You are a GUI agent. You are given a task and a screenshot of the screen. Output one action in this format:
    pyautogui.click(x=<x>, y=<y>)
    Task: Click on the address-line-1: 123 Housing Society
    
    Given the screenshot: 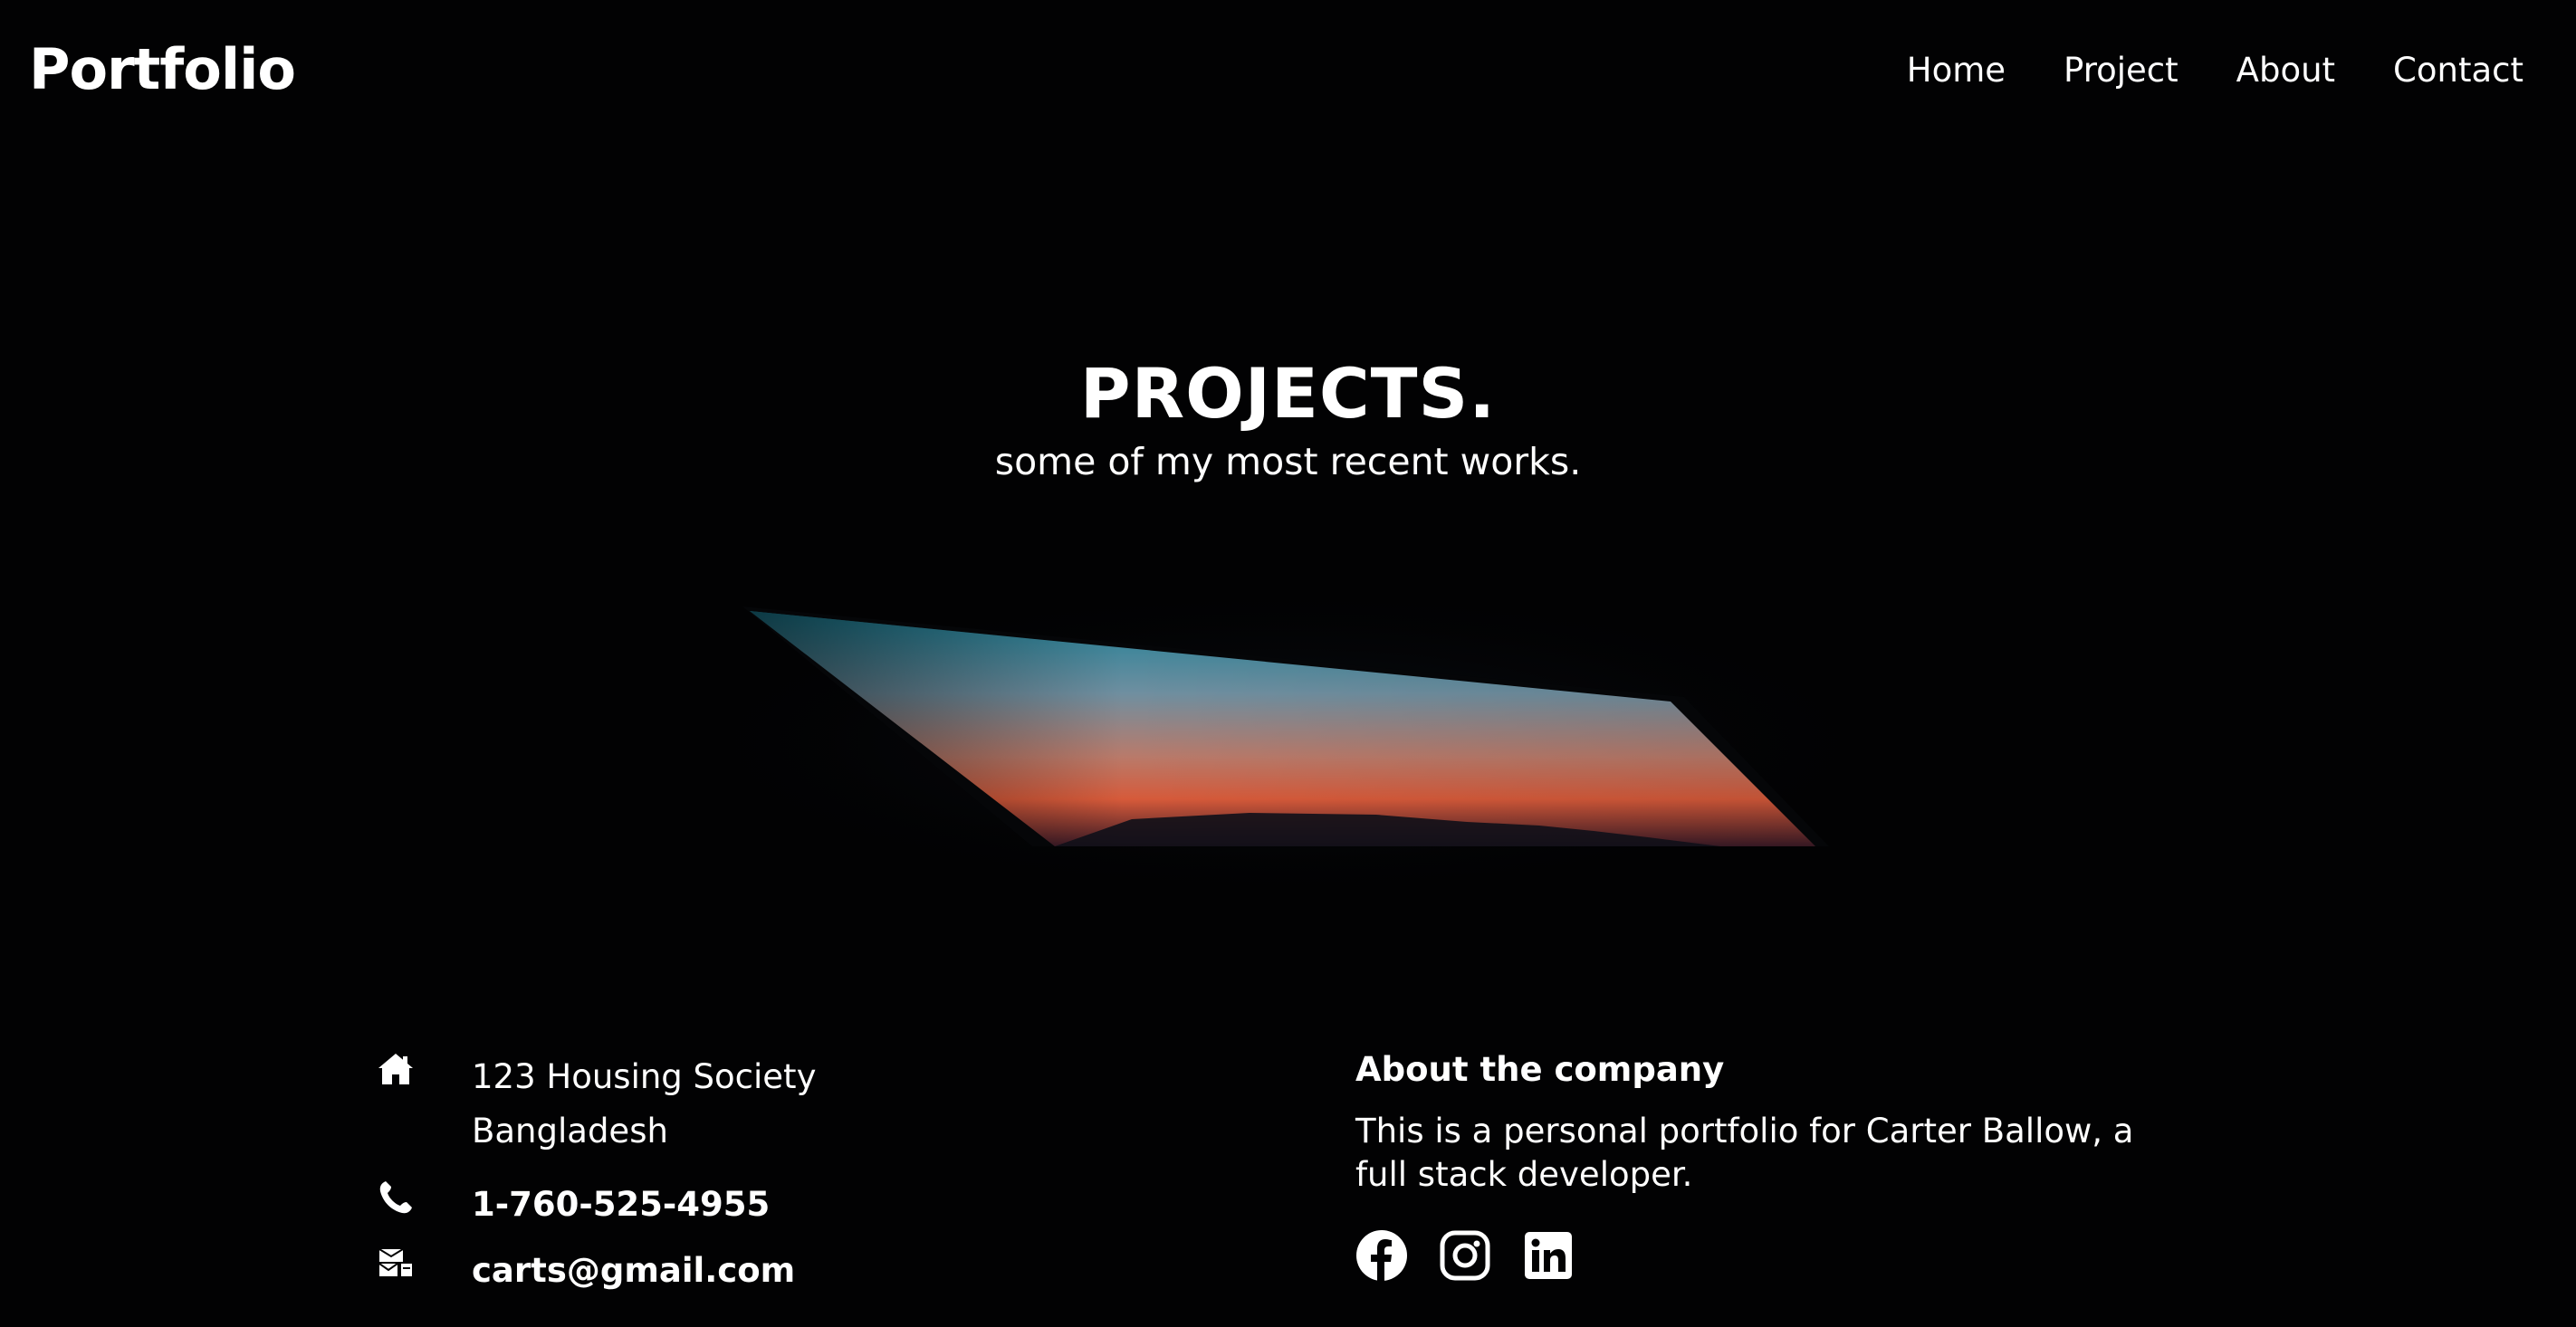 What is the action you would take?
    pyautogui.click(x=644, y=1077)
    